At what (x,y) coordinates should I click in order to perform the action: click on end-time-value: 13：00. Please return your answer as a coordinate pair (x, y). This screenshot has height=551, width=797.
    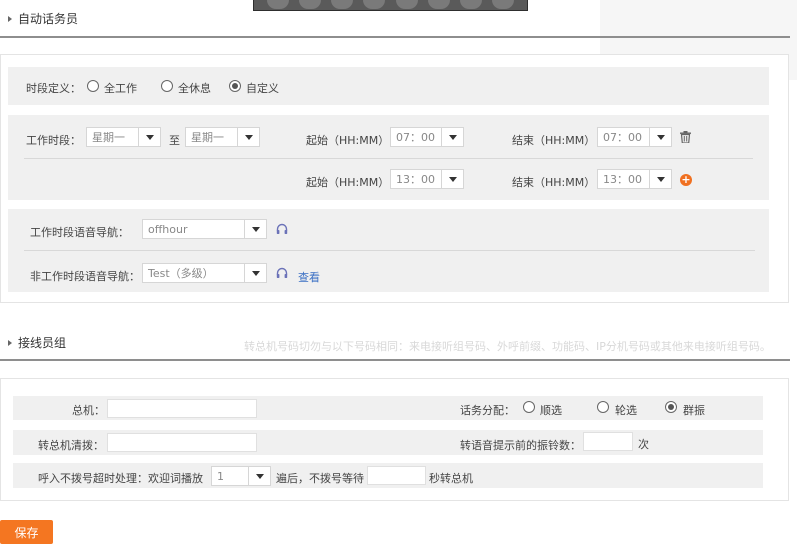
    Looking at the image, I should click on (622, 179).